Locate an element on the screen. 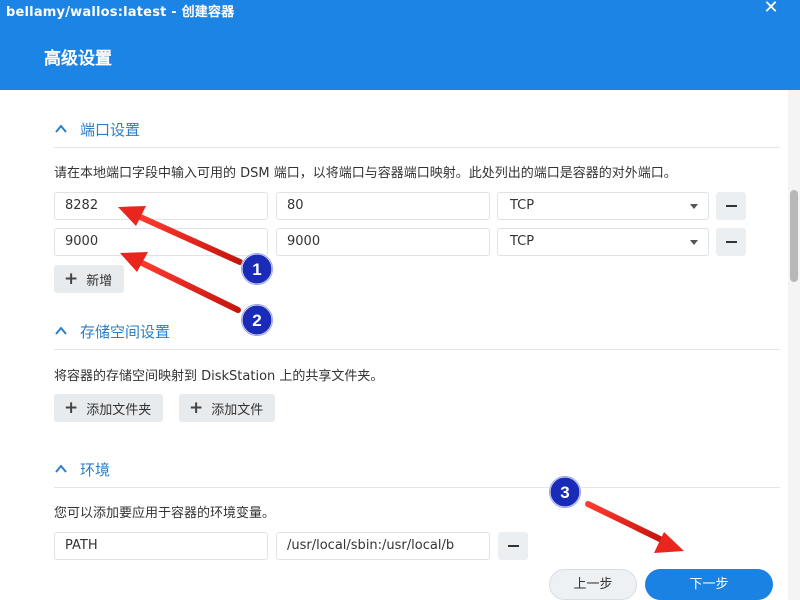  close-button: ✕ is located at coordinates (771, 9).